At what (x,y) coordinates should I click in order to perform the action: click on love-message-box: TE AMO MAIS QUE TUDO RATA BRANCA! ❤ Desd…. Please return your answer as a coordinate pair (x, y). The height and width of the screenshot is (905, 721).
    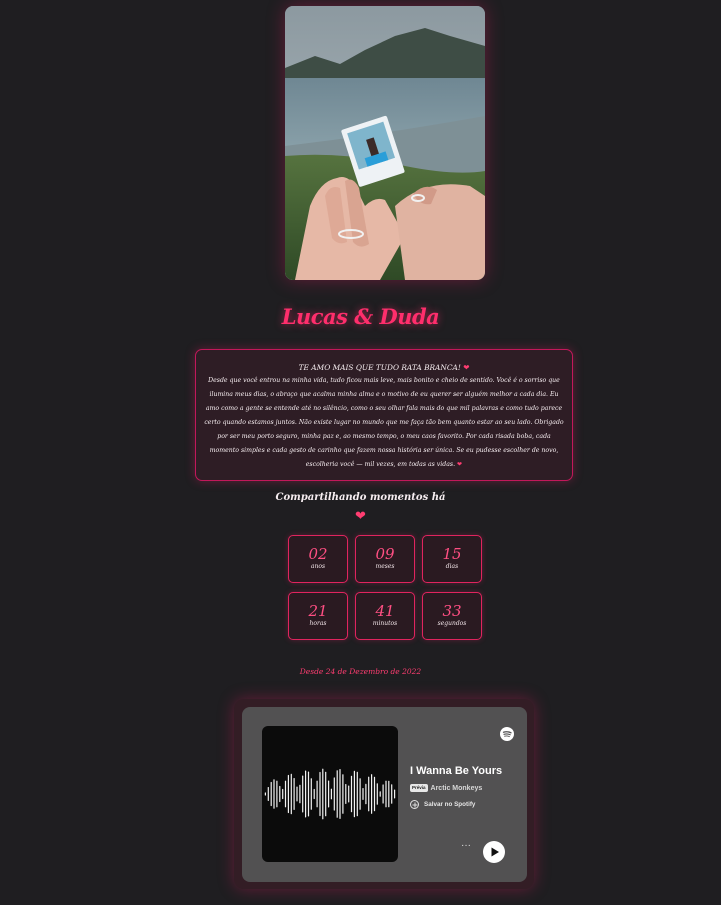
    Looking at the image, I should click on (384, 415).